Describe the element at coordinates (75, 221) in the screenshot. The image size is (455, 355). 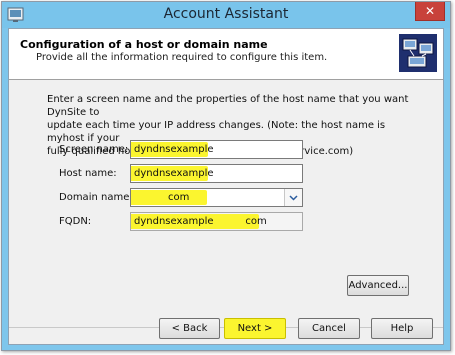
I see `fqdn-label: FQDN:` at that location.